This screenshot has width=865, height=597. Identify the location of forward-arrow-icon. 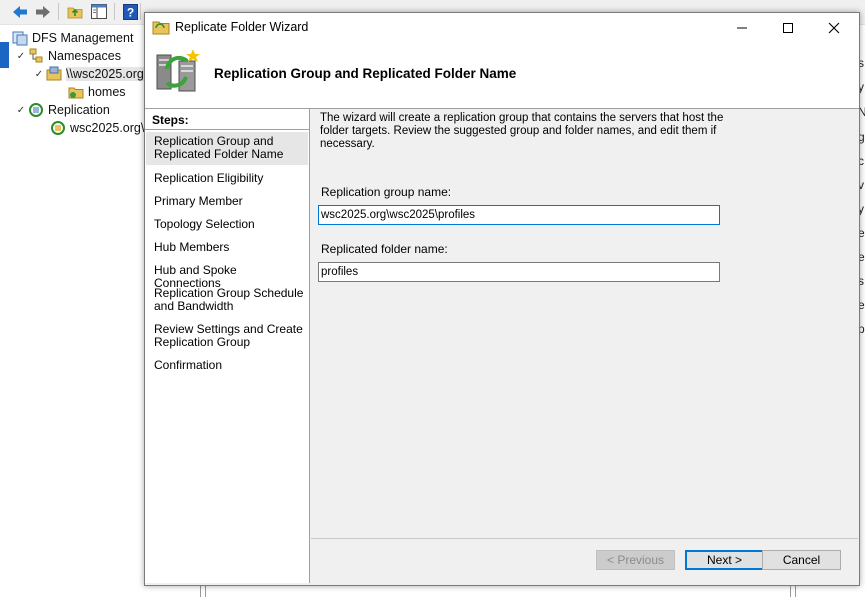
(43, 11).